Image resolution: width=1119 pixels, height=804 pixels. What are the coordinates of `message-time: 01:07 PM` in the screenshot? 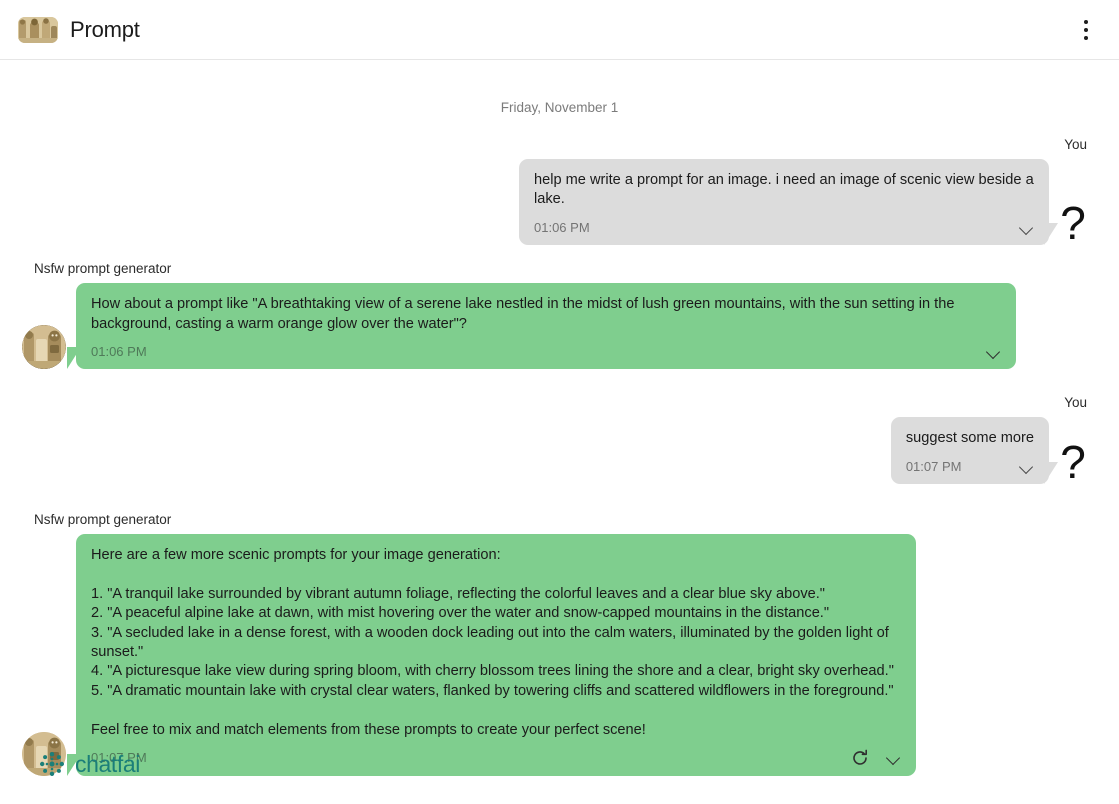 It's located at (933, 466).